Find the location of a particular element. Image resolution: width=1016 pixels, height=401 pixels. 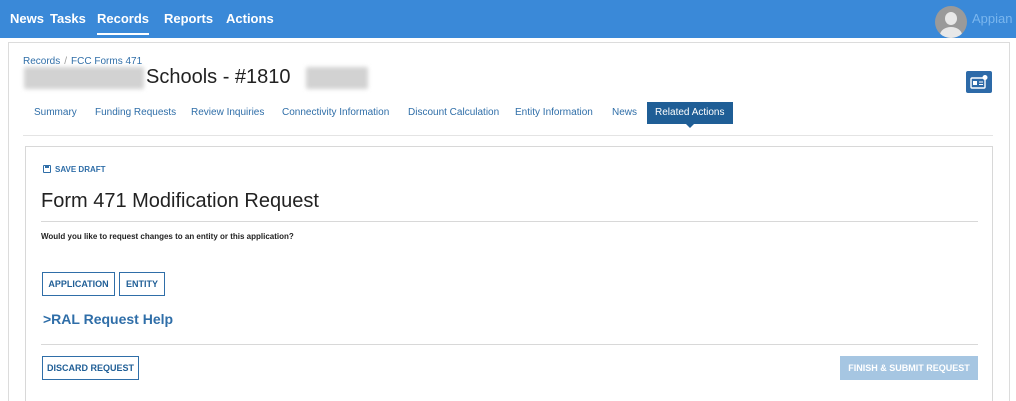

nav-reports: Reports is located at coordinates (188, 19).